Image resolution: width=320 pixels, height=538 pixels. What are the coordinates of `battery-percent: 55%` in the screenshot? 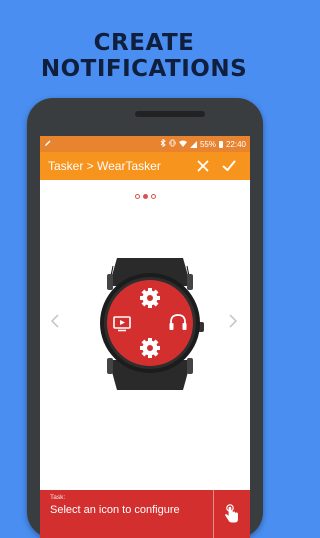 It's located at (207, 144).